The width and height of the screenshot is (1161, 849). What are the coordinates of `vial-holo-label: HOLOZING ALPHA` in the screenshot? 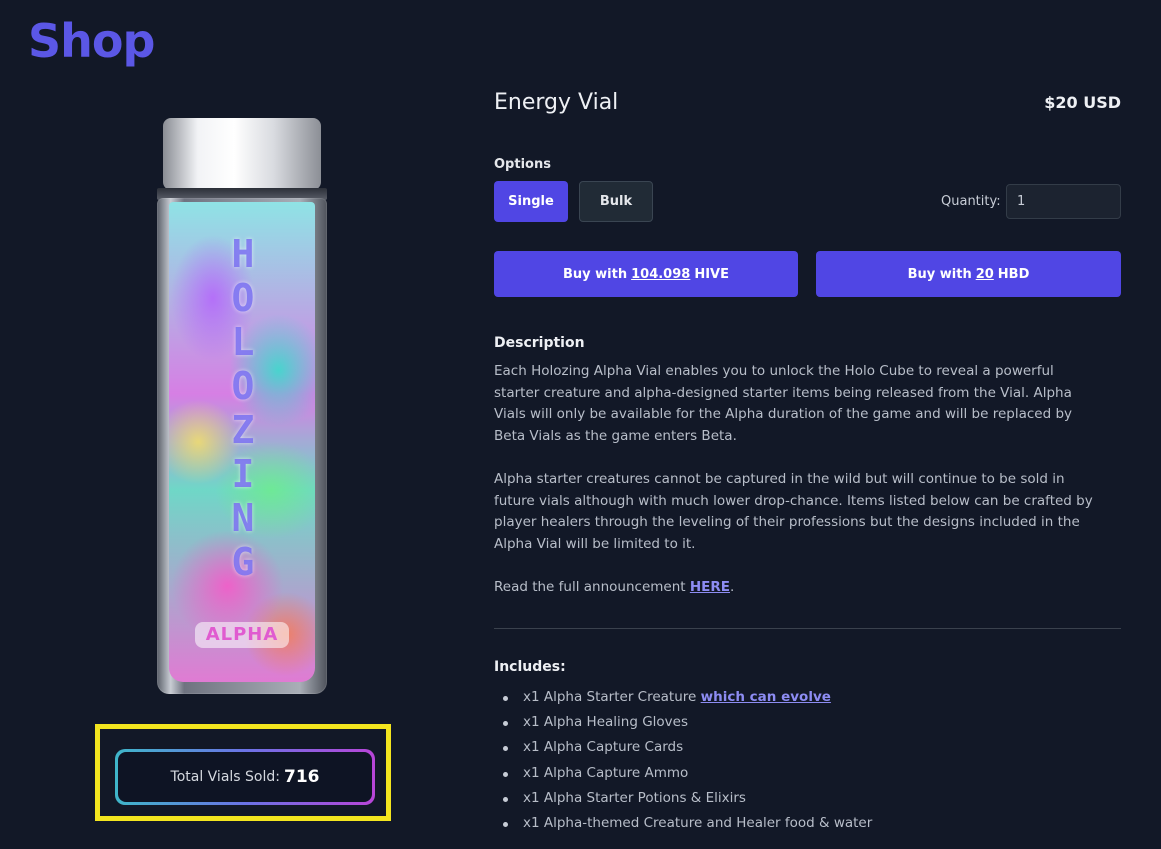 It's located at (242, 442).